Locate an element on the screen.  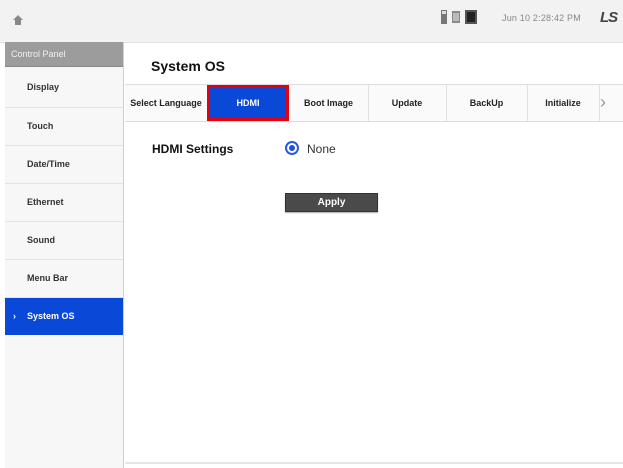
status-icons is located at coordinates (459, 19).